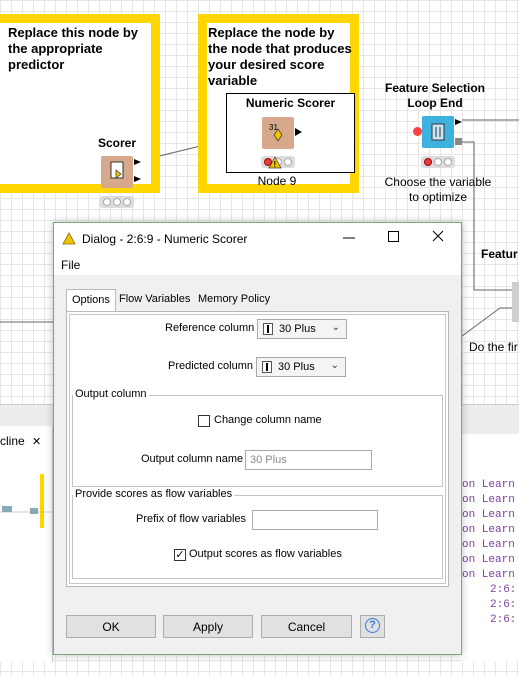 This screenshot has height=676, width=519. What do you see at coordinates (438, 236) in the screenshot?
I see `close-icon` at bounding box center [438, 236].